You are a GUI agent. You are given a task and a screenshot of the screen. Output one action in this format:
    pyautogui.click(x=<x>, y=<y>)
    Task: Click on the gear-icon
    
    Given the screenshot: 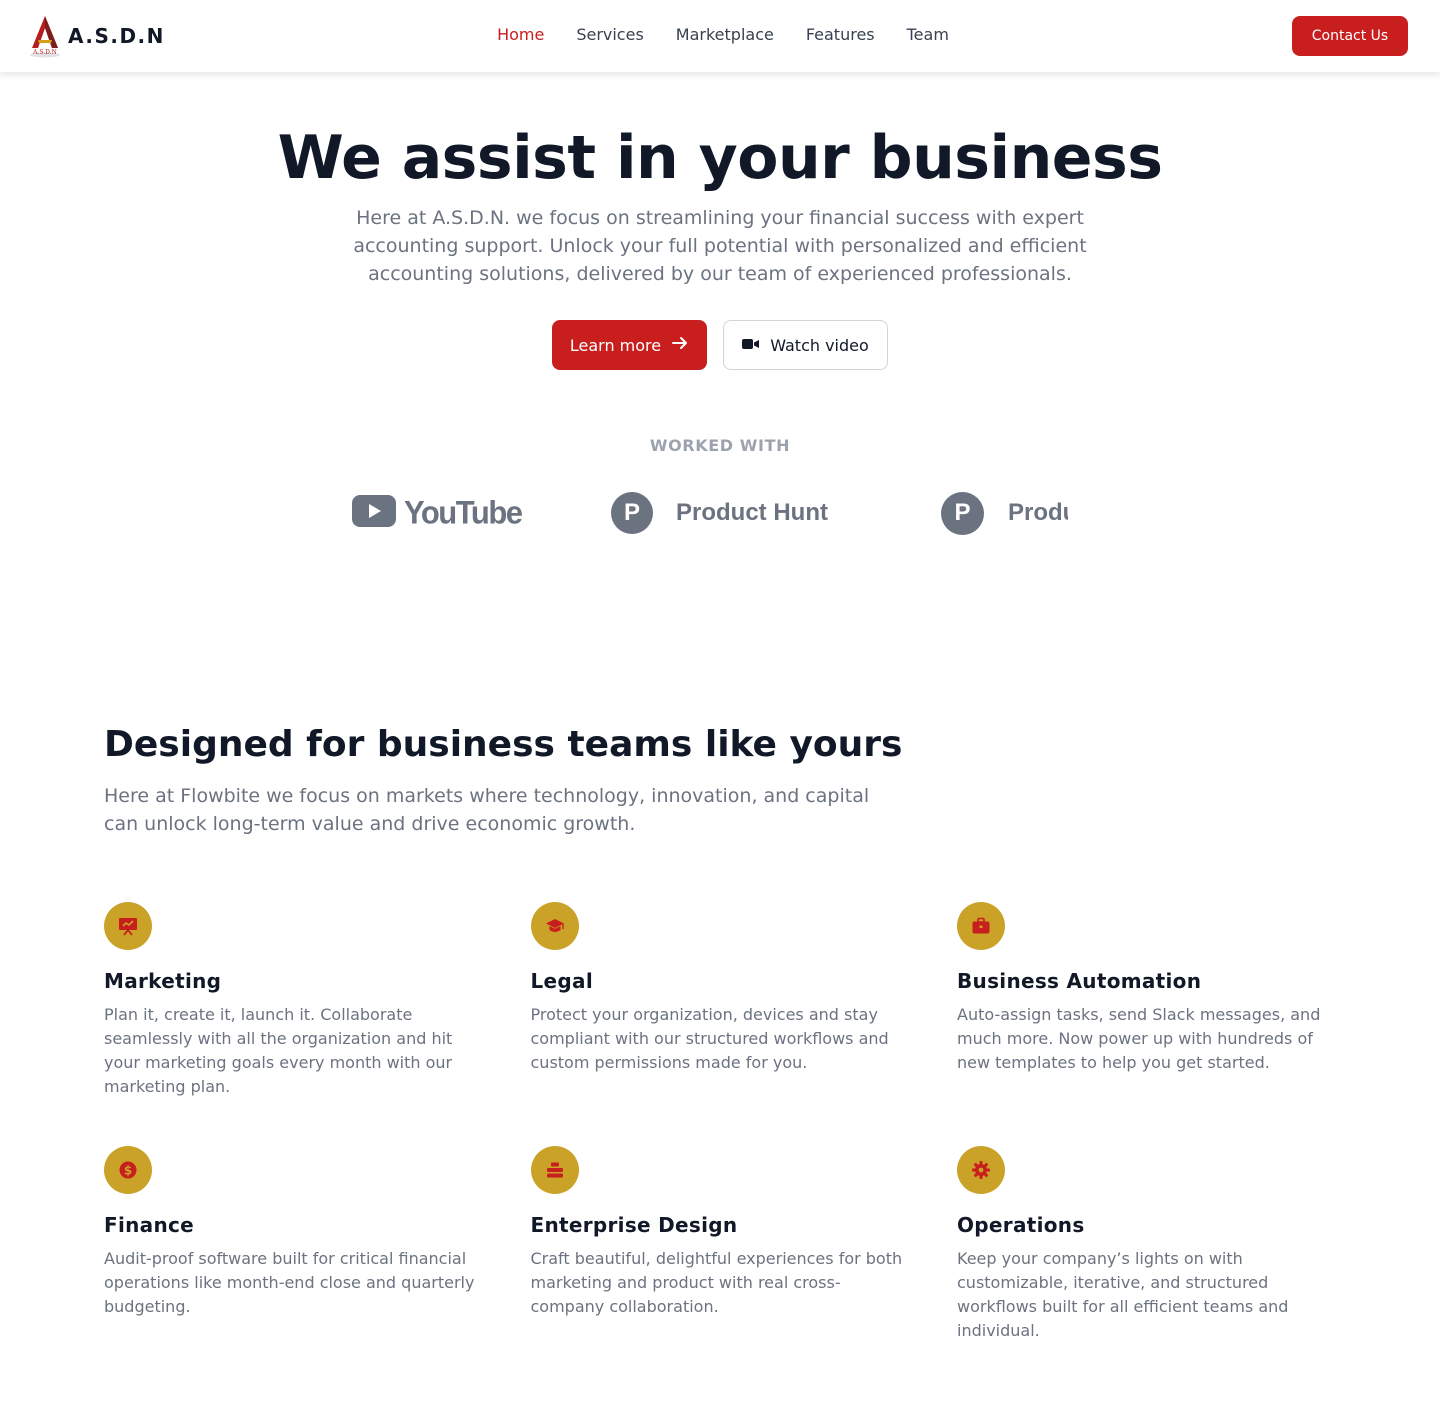 What is the action you would take?
    pyautogui.click(x=981, y=1170)
    